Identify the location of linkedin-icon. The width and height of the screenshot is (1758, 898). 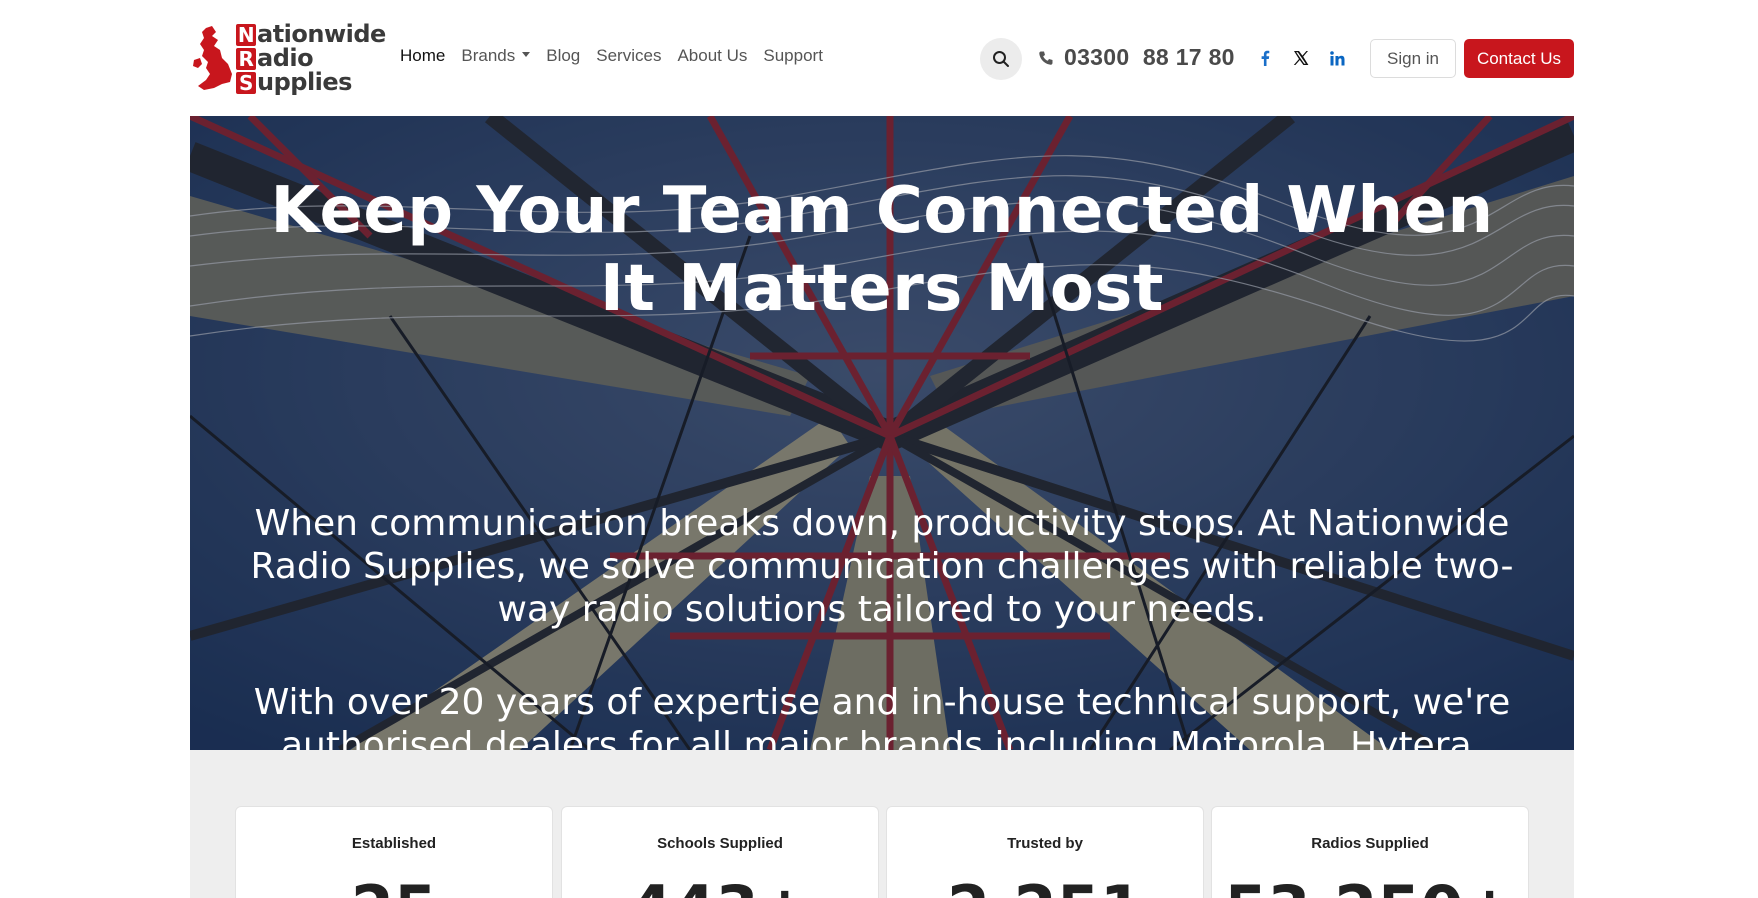
(1337, 58).